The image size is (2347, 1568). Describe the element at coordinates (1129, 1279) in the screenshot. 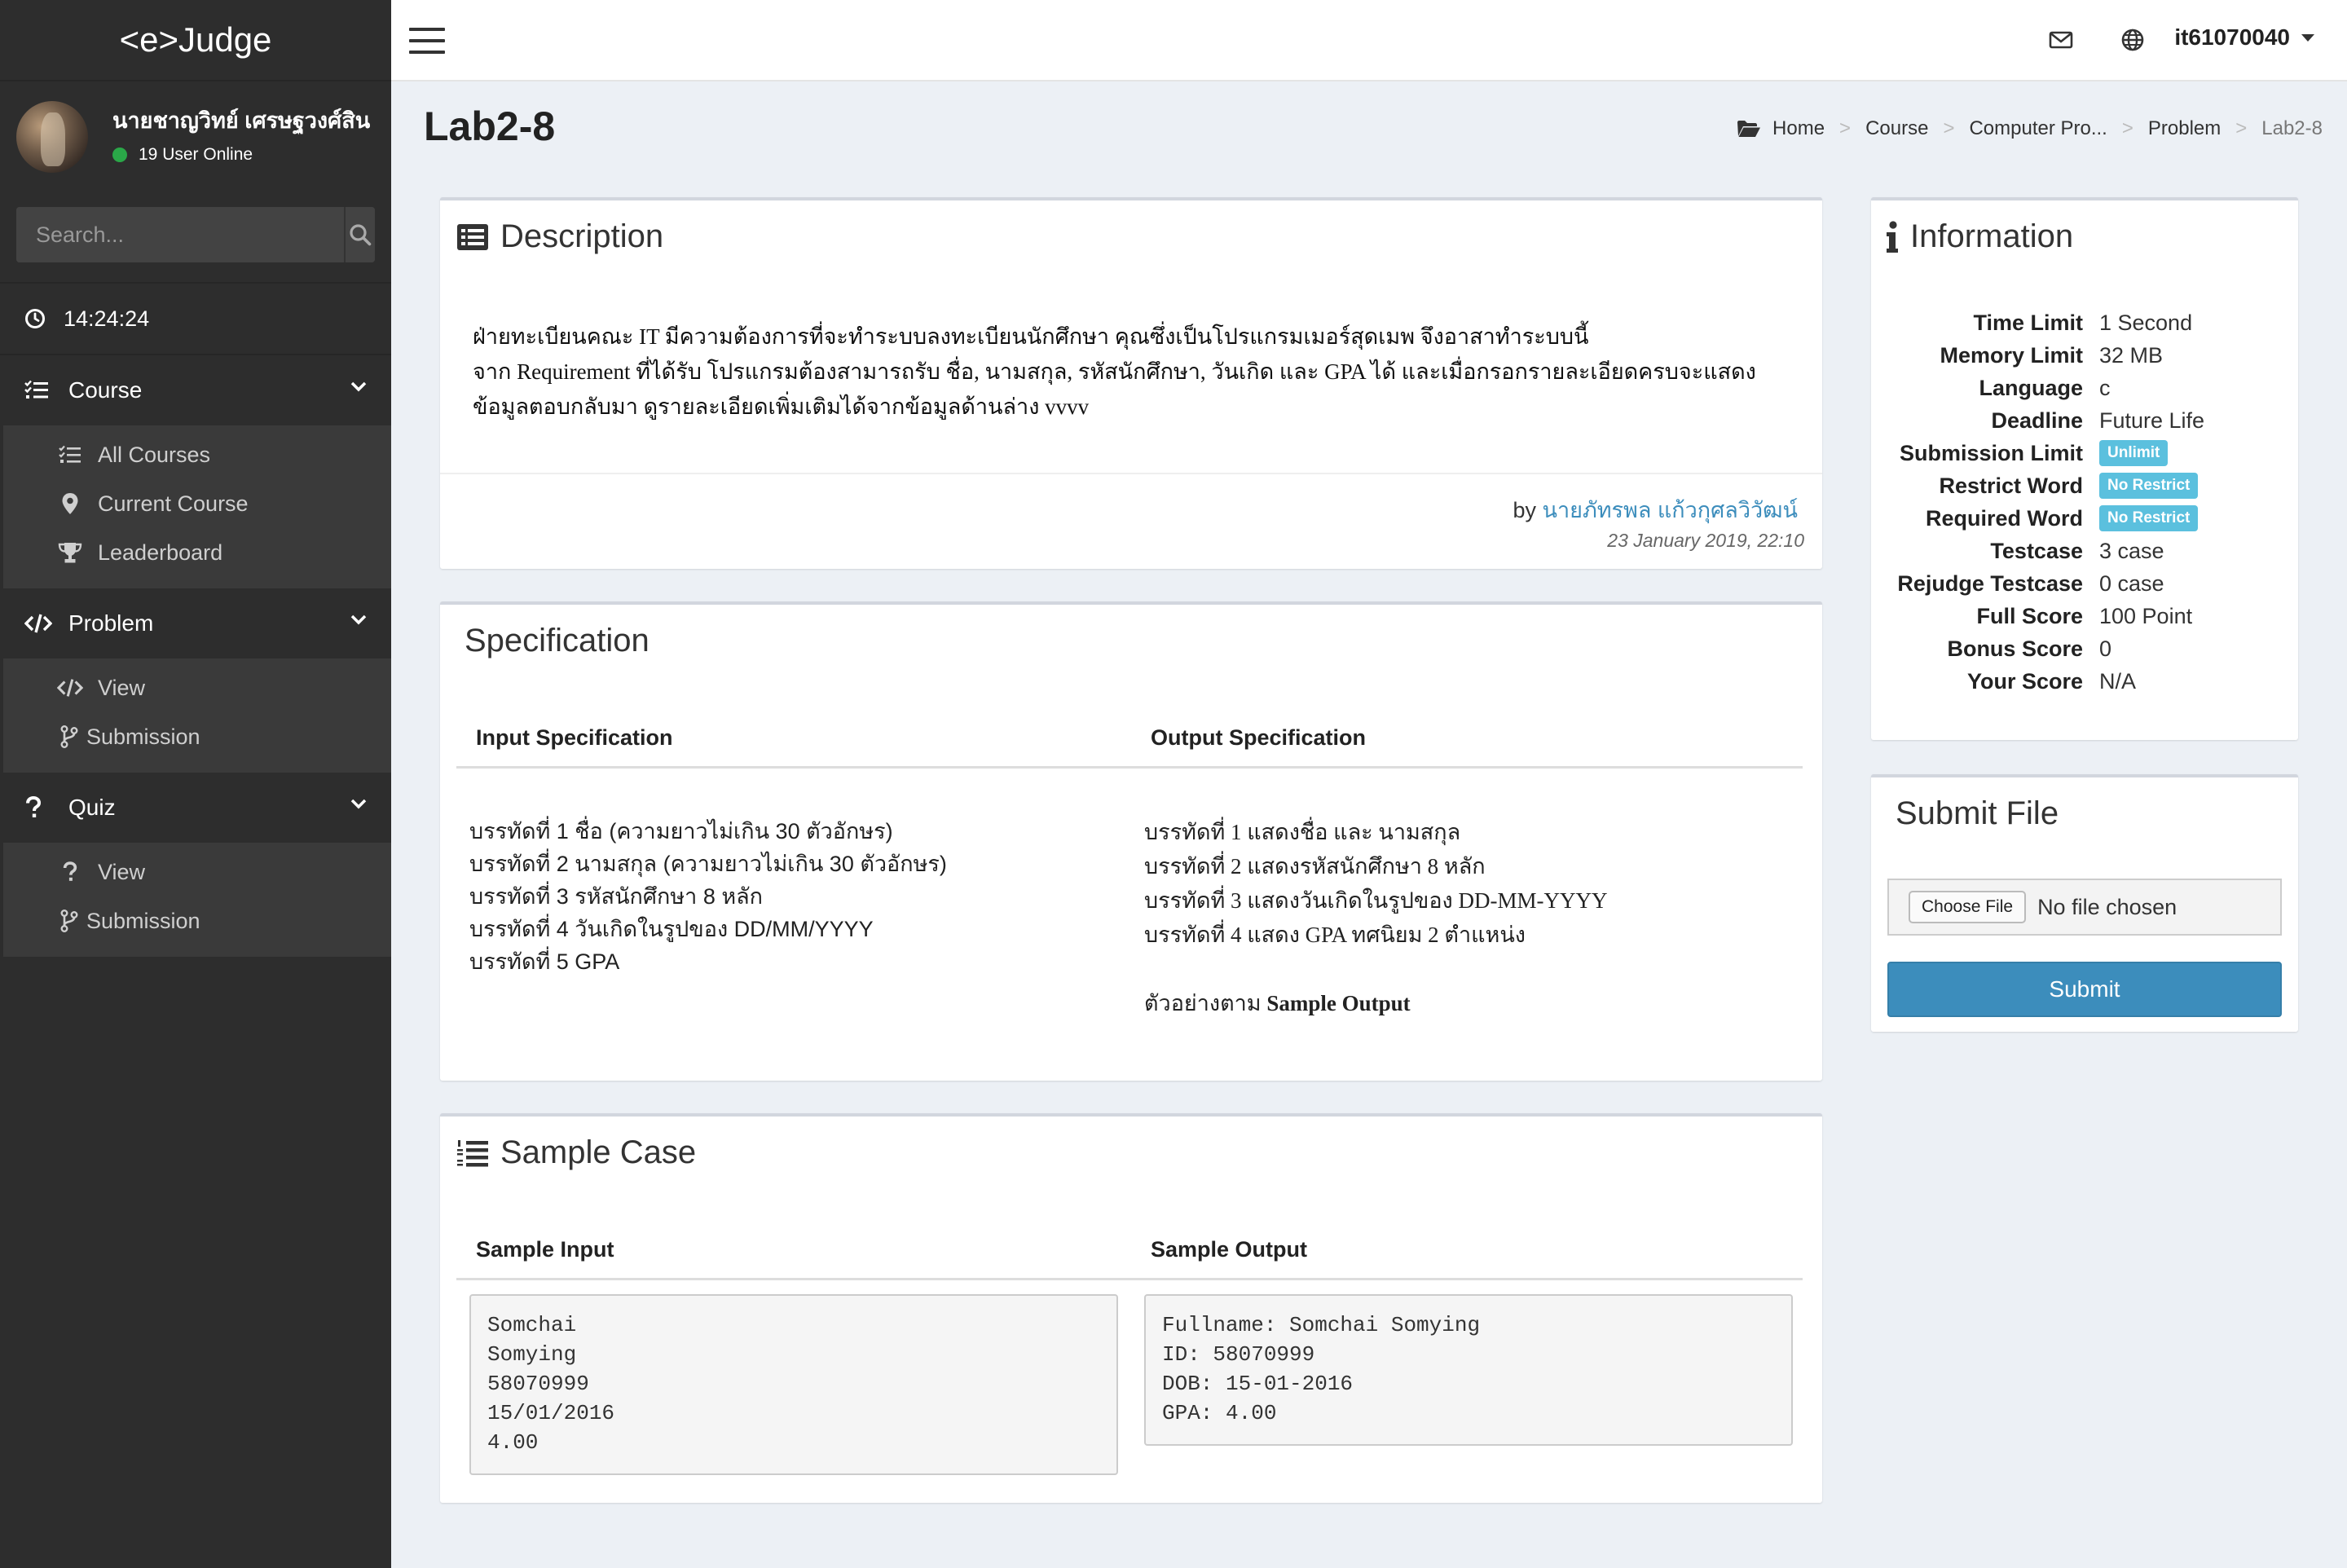

I see `sample-header-rule` at that location.